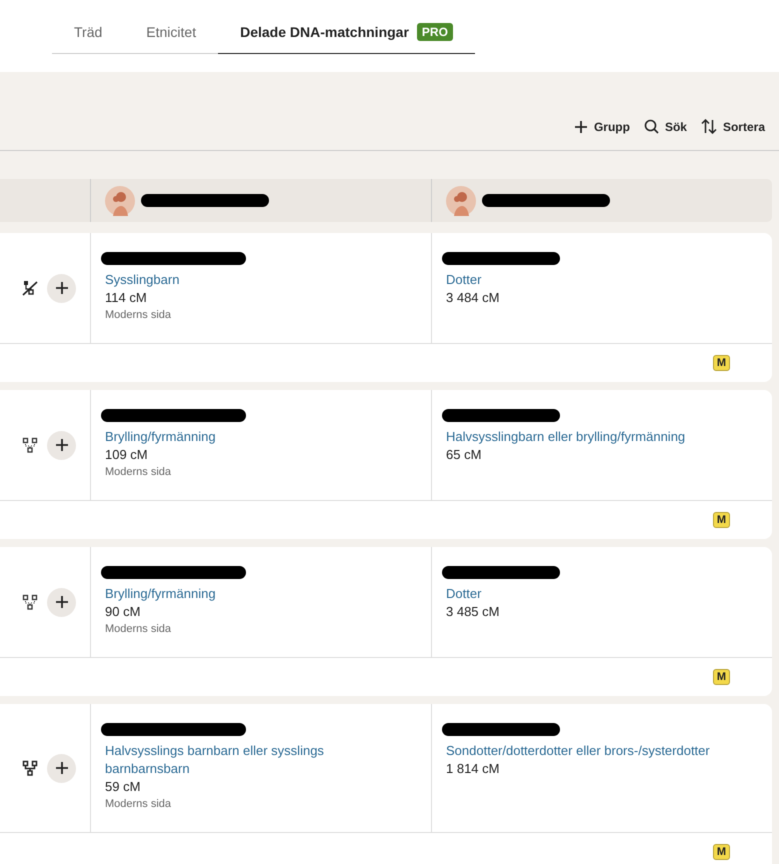  Describe the element at coordinates (122, 787) in the screenshot. I see `shared-cm-text: 59 cM` at that location.